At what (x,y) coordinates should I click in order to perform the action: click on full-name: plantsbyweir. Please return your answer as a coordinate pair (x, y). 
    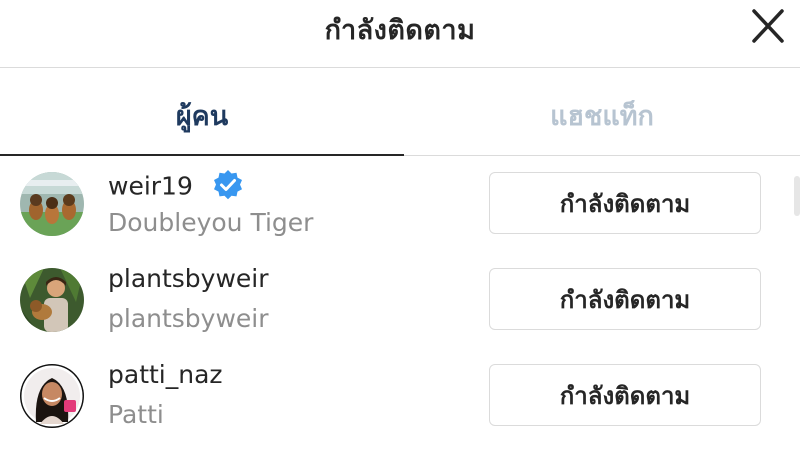
    Looking at the image, I should click on (188, 318).